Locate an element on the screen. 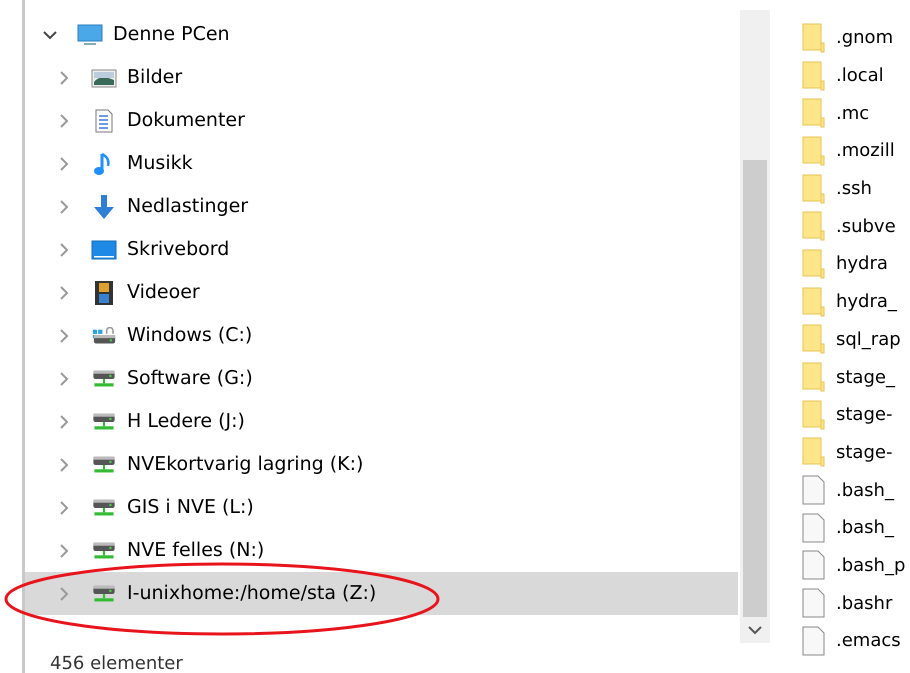  file-name: .mozill is located at coordinates (865, 150).